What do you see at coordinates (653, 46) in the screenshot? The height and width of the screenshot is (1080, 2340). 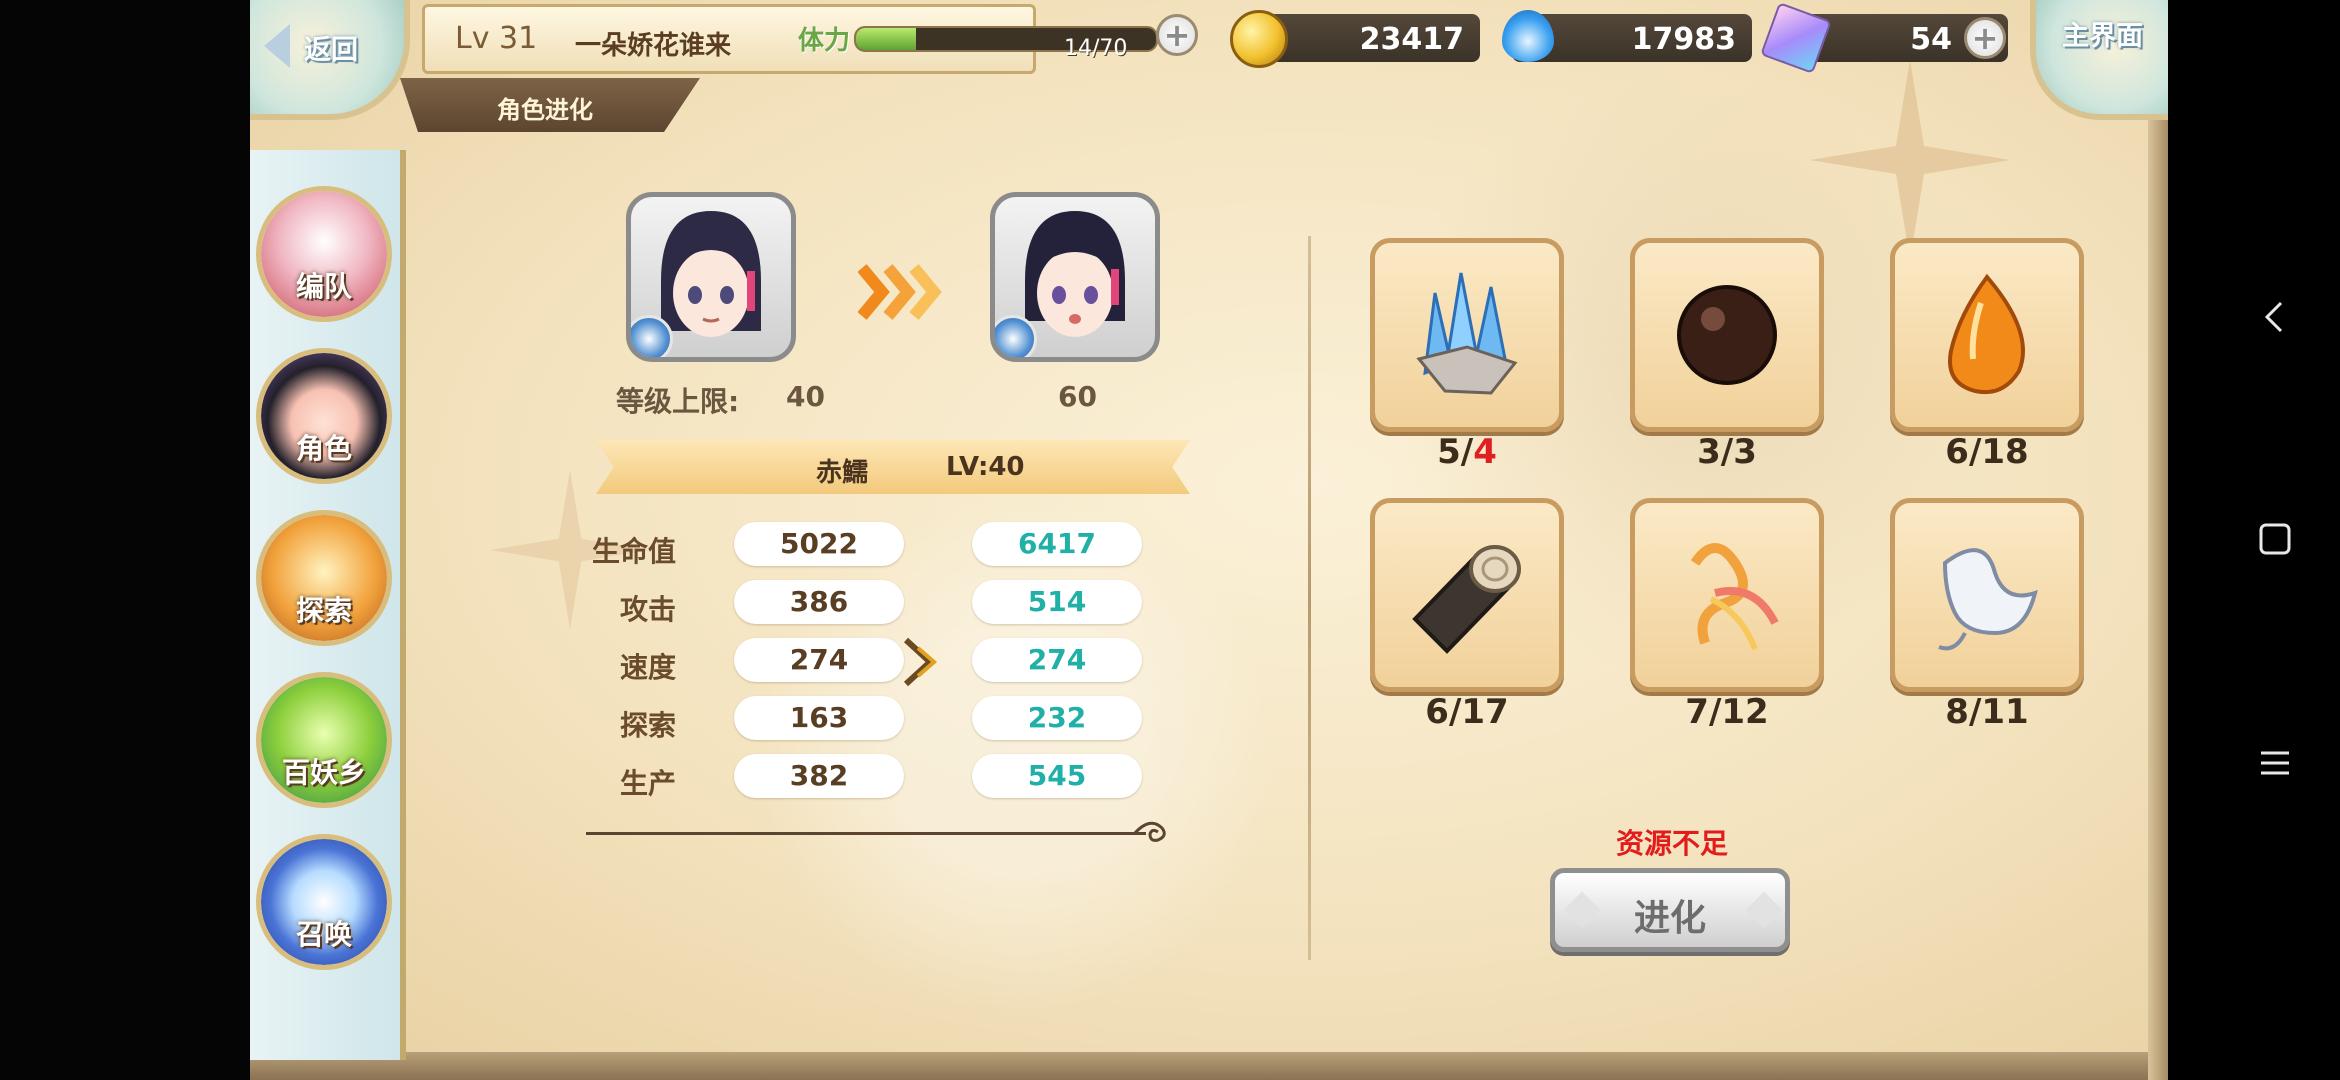 I see `player-name: 一朵娇花谁来` at bounding box center [653, 46].